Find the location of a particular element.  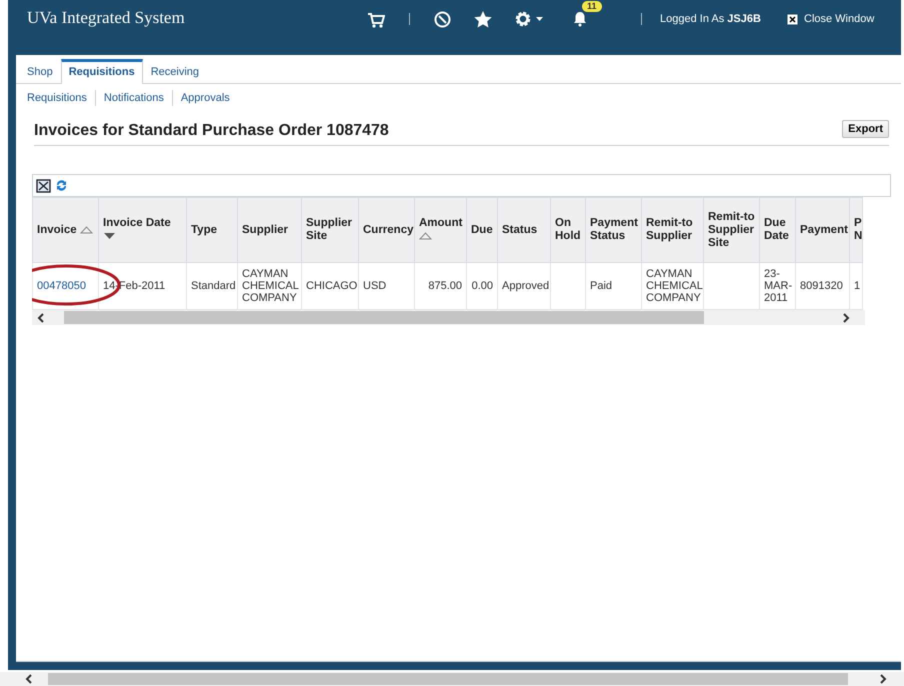

star-icon is located at coordinates (483, 19).